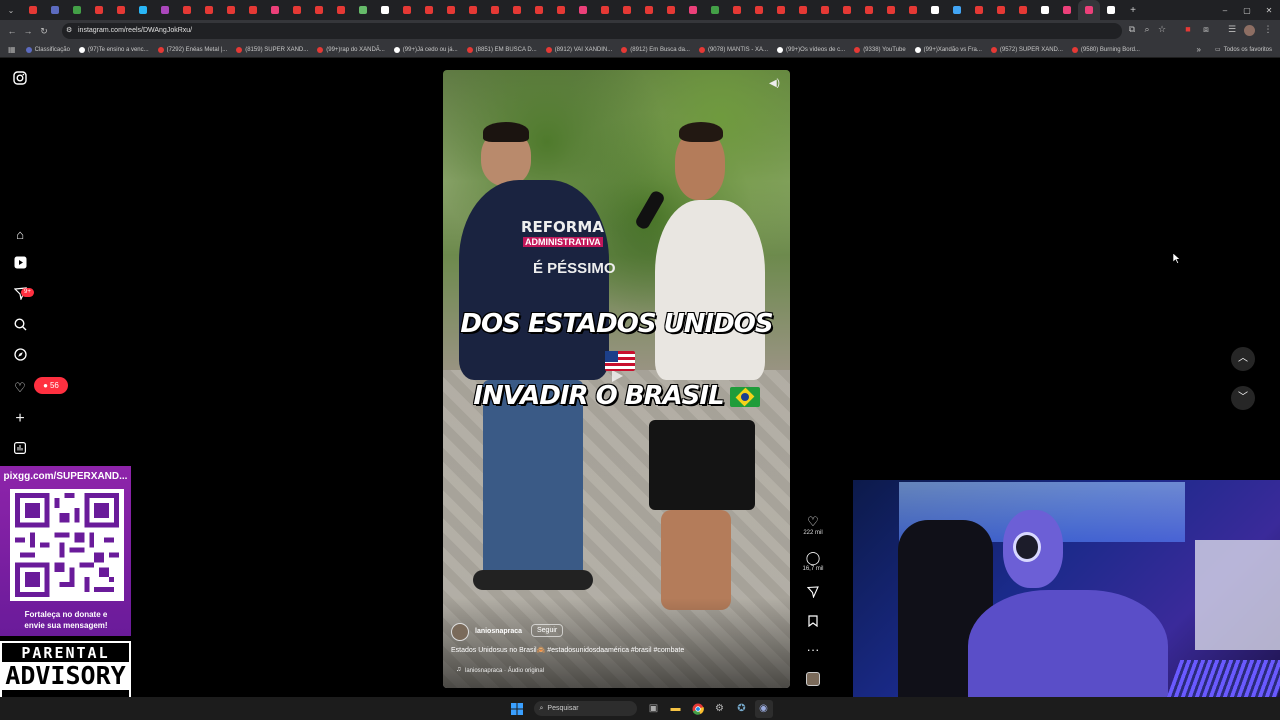 The image size is (1280, 720). Describe the element at coordinates (813, 650) in the screenshot. I see `more-options-button: ···` at that location.